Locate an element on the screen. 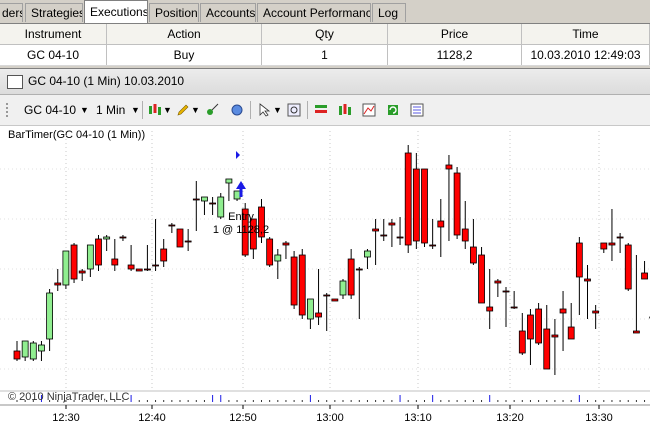 The width and height of the screenshot is (650, 431). tab-ders: ders is located at coordinates (11, 12).